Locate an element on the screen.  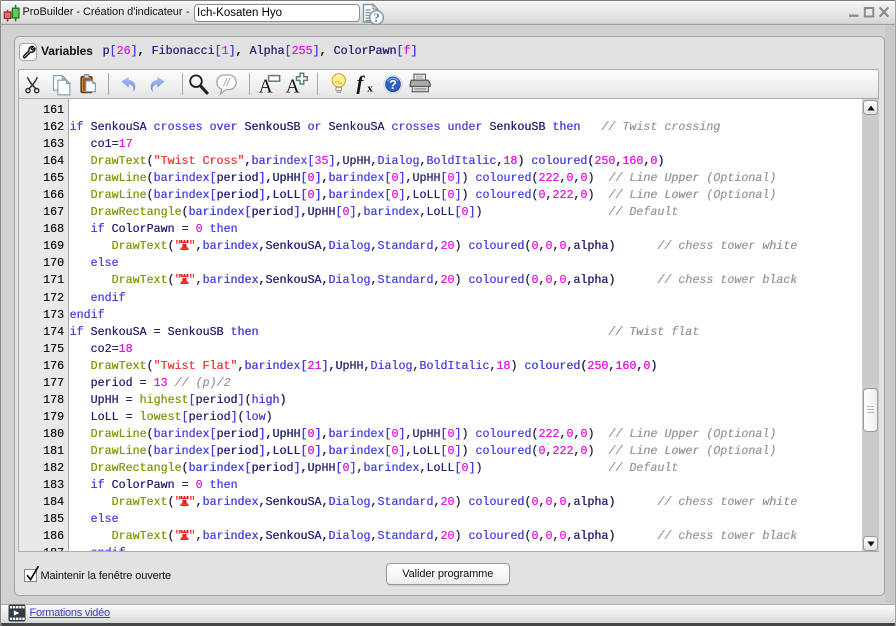
svg-text: f is located at coordinates (361, 84).